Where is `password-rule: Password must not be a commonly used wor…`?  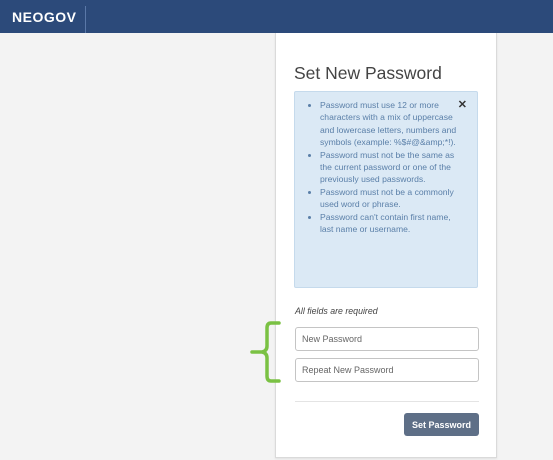
password-rule: Password must not be a commonly used wor… is located at coordinates (391, 198).